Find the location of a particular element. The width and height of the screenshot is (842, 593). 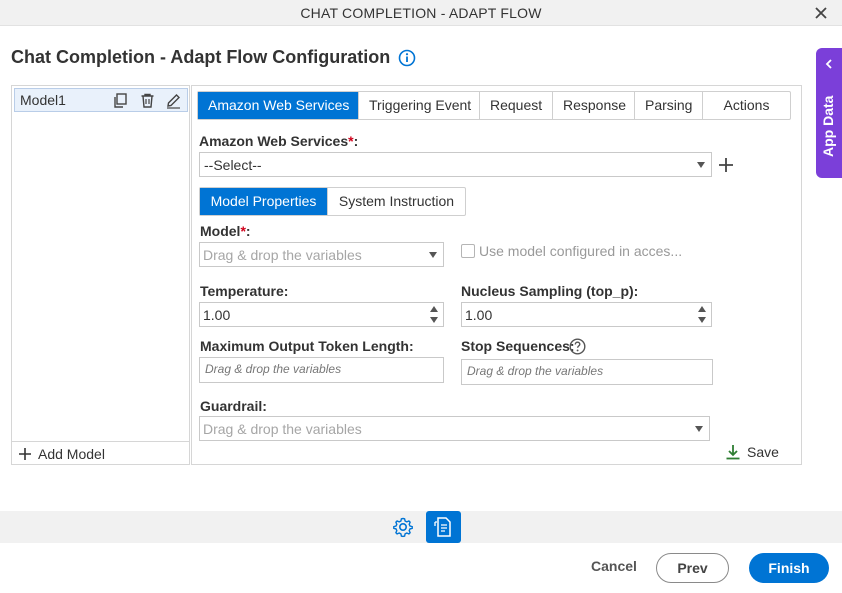

guardrail-label: Guardrail: is located at coordinates (233, 406).